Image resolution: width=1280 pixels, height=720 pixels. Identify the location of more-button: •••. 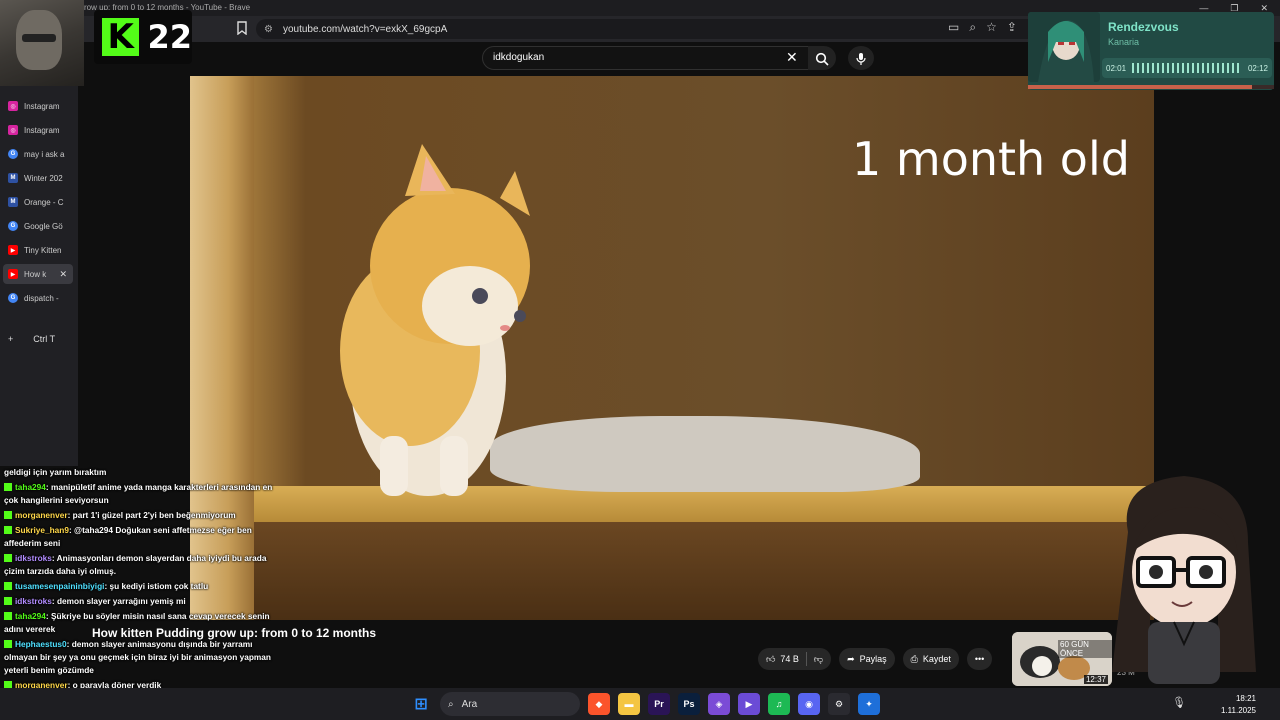
(979, 659).